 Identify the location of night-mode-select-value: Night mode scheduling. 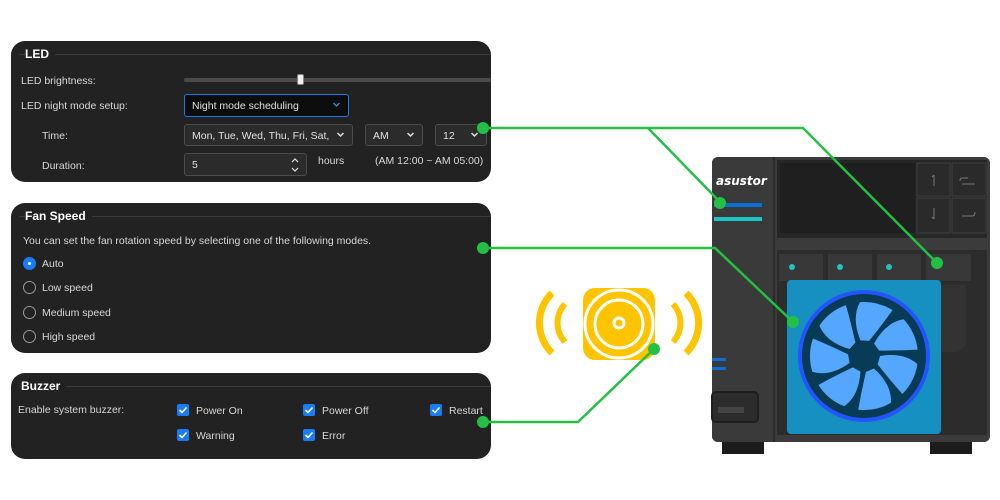
(245, 106).